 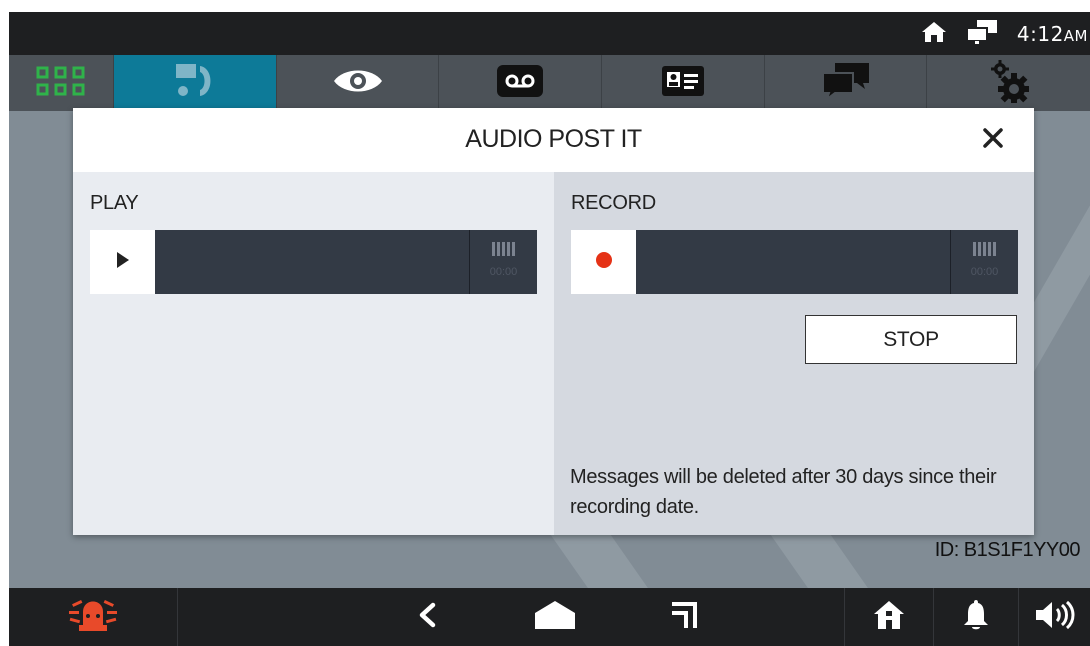 I want to click on home-shape-icon, so click(x=555, y=617).